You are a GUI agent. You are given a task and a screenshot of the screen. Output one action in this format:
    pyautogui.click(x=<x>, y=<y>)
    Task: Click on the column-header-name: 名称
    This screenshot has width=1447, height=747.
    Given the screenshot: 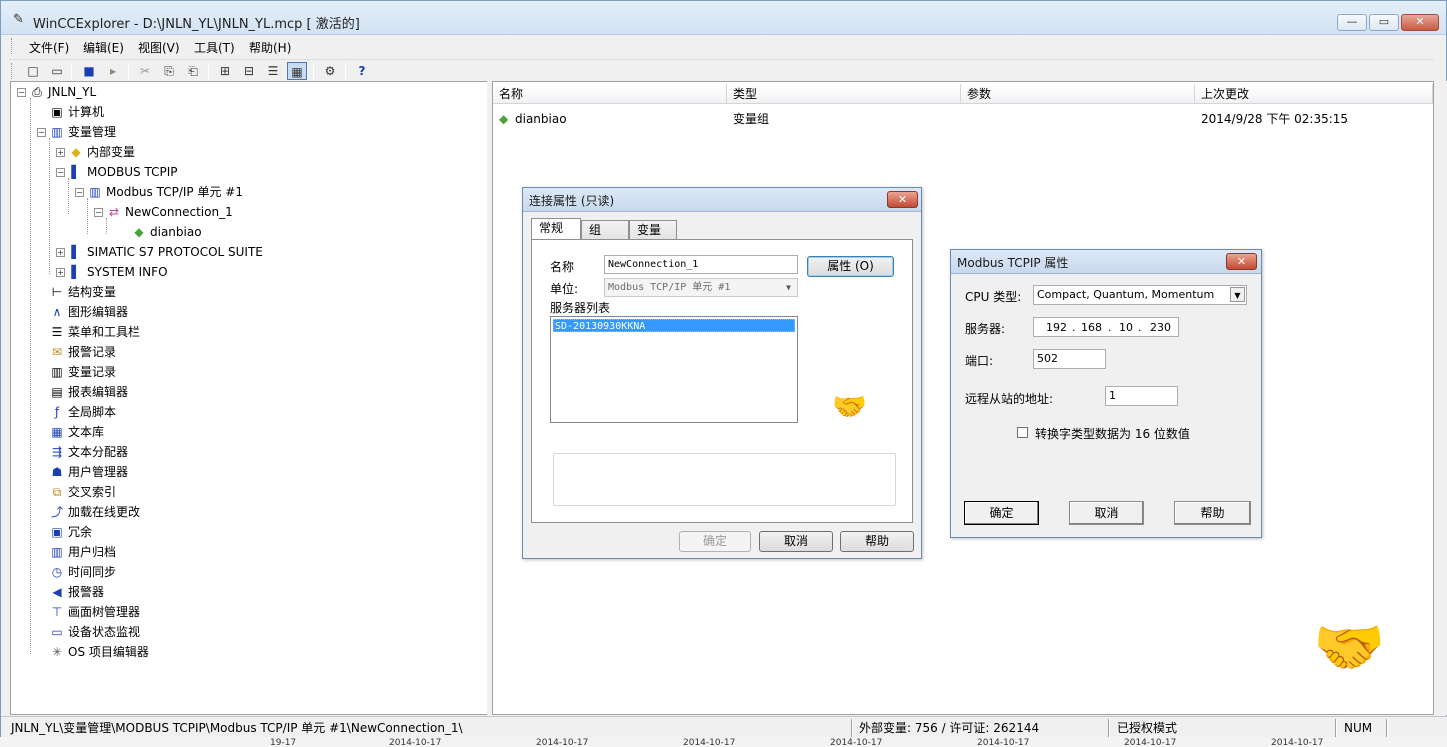 What is the action you would take?
    pyautogui.click(x=610, y=94)
    